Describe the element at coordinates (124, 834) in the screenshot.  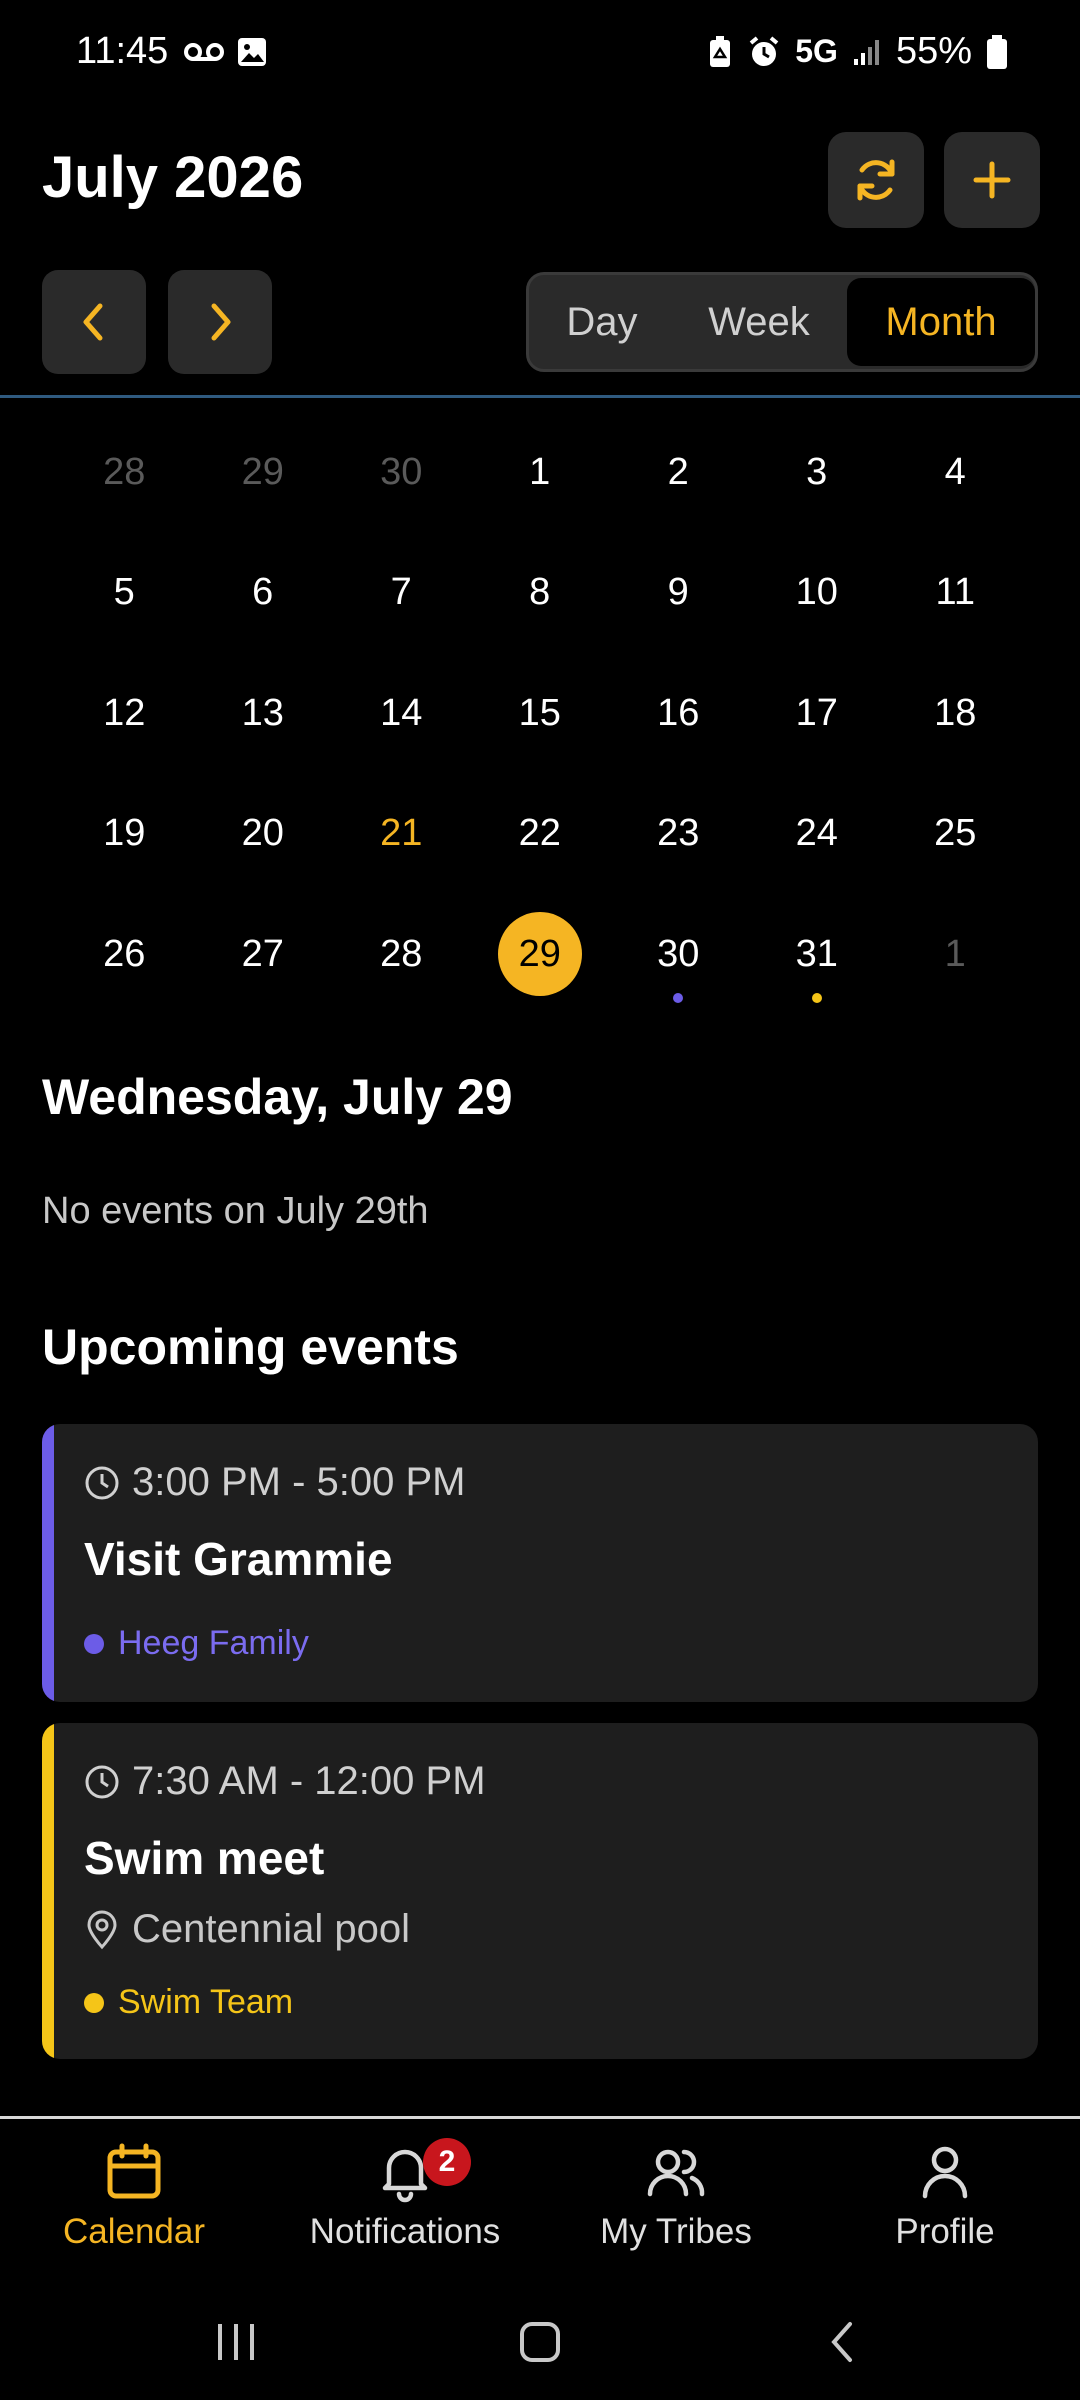
I see `calendar-day: 19` at that location.